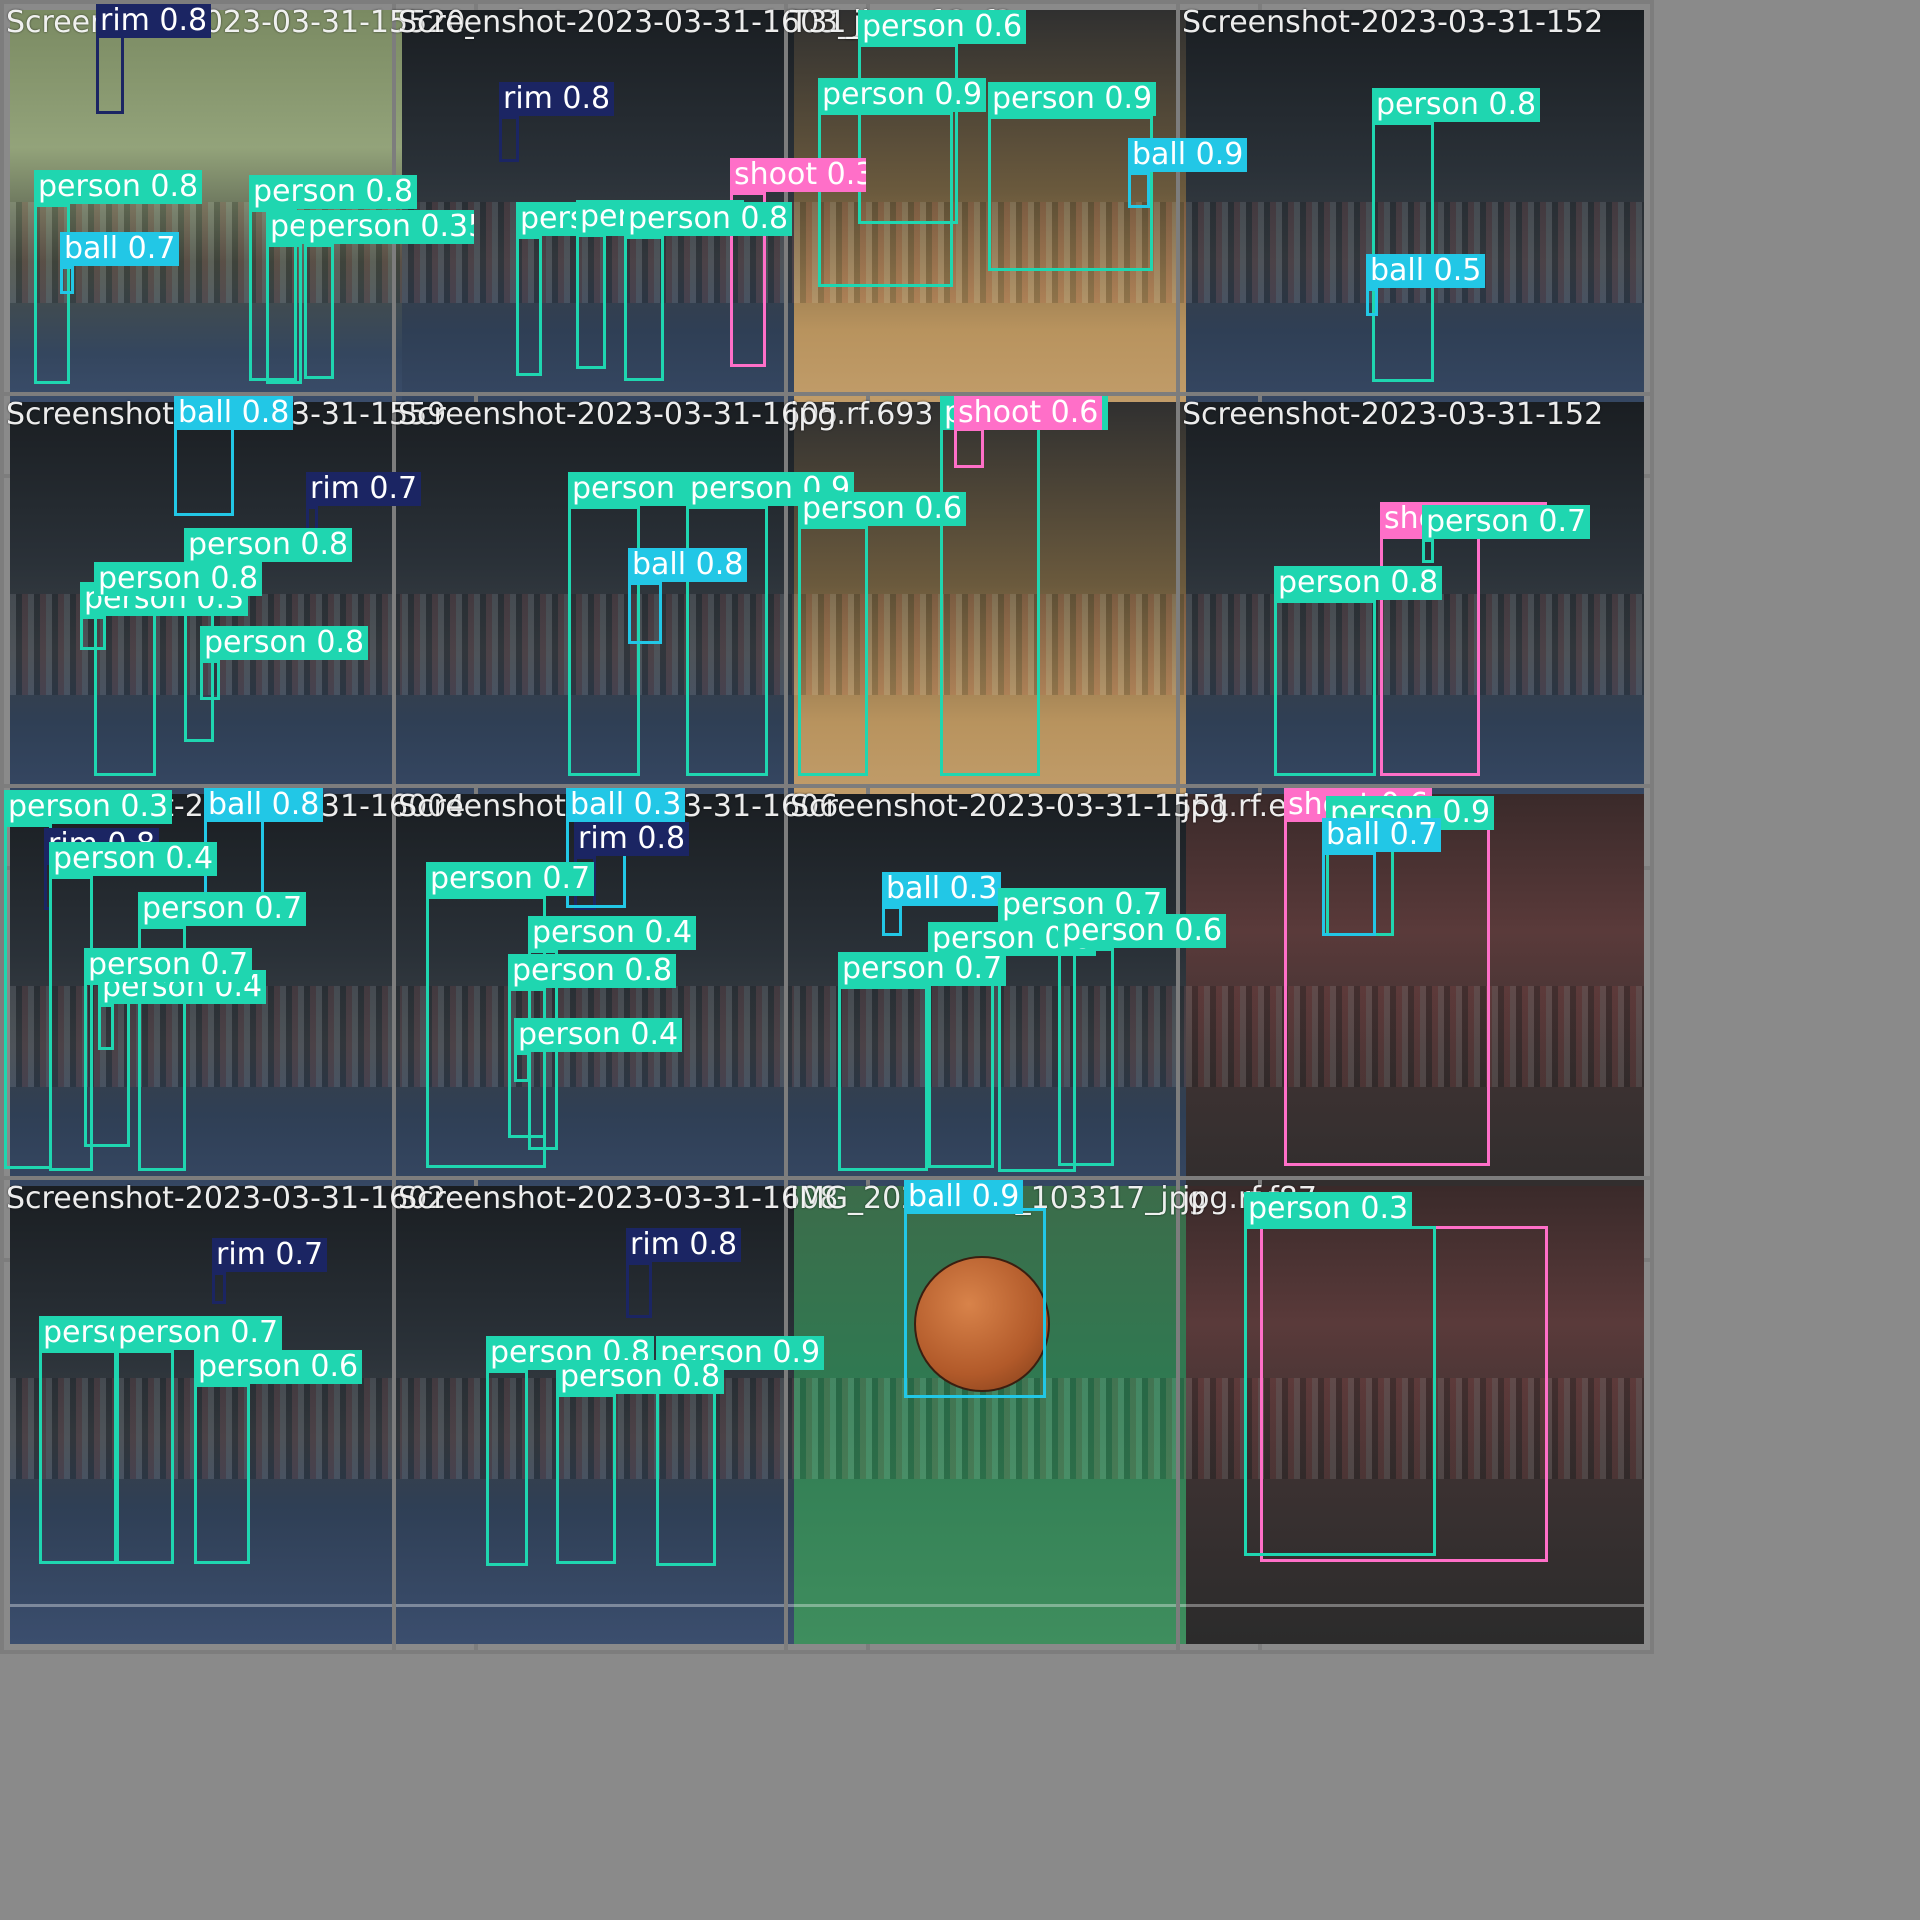 This screenshot has height=1920, width=1920. I want to click on tile-filename: Screenshot-2023-03-31-1605, so click(618, 414).